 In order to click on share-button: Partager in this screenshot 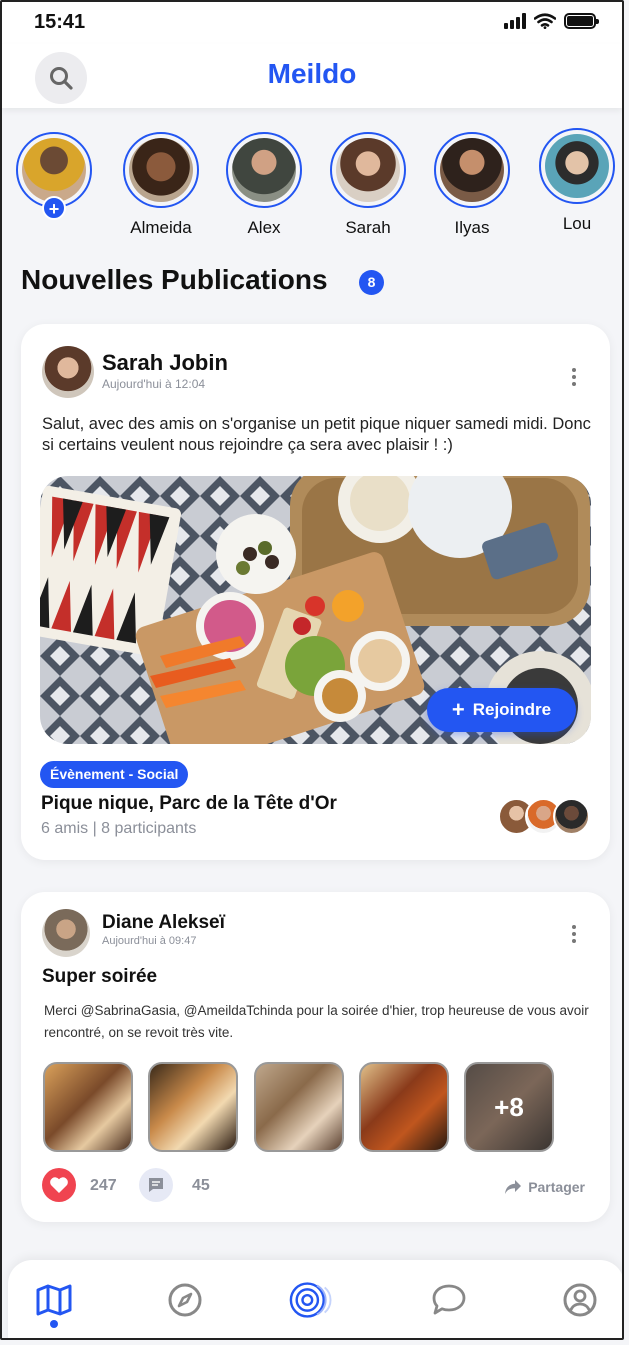, I will do `click(544, 1187)`.